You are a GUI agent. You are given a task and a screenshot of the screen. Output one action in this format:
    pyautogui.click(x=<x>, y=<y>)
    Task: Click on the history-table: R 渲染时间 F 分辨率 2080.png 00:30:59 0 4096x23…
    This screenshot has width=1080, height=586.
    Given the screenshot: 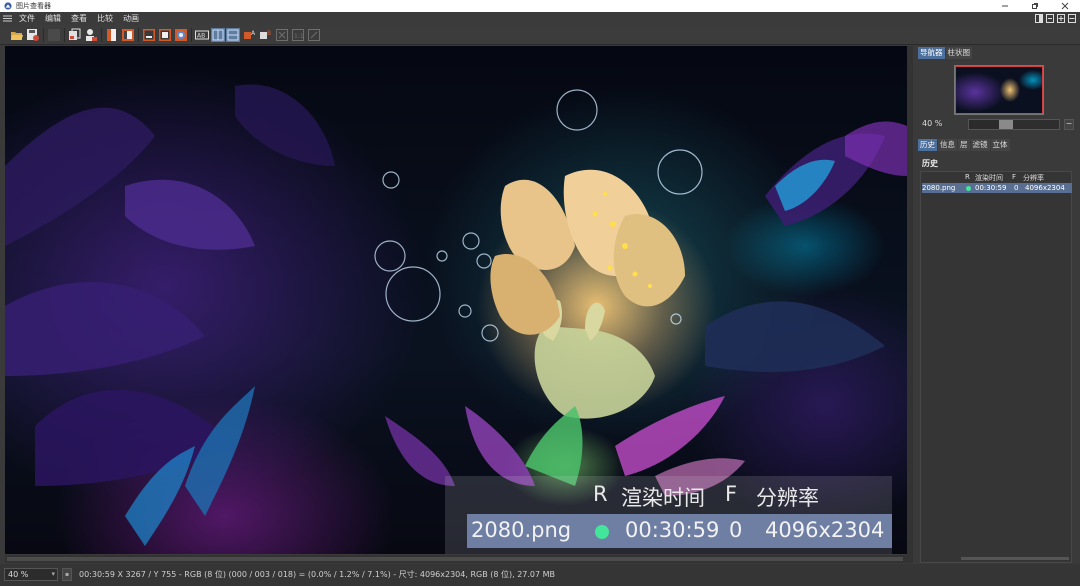 What is the action you would take?
    pyautogui.click(x=996, y=367)
    